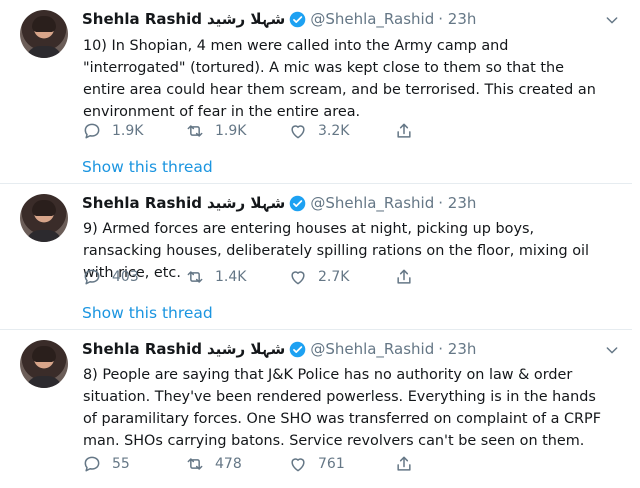  I want to click on reply-count: 1.9K, so click(128, 131).